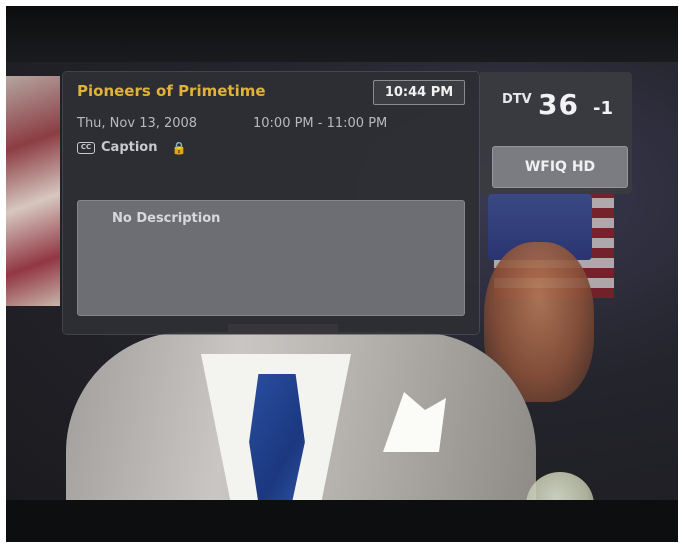 The height and width of the screenshot is (546, 683). Describe the element at coordinates (517, 99) in the screenshot. I see `channel-type: DTV` at that location.